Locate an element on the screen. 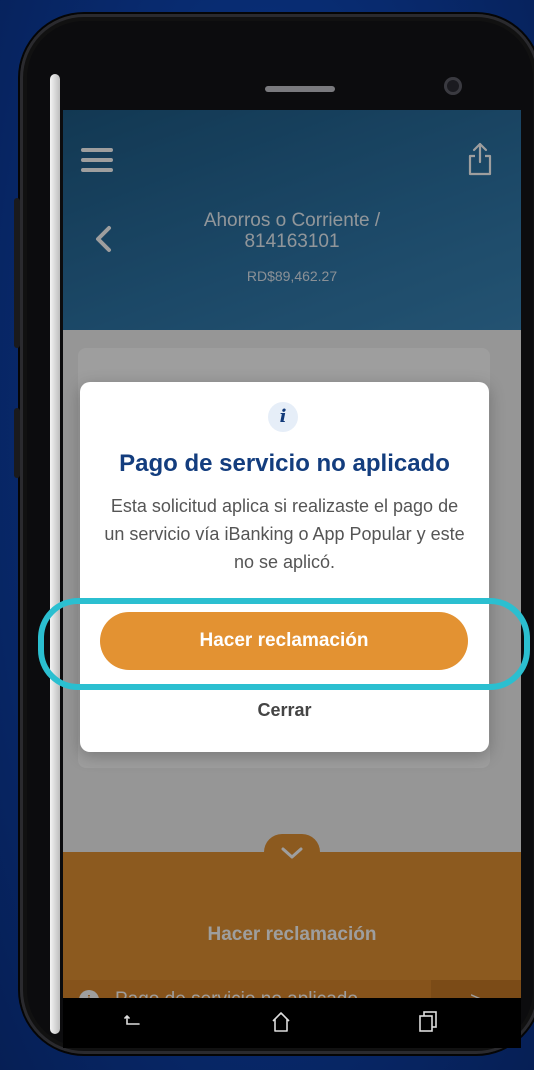  highlight-annotation is located at coordinates (284, 644).